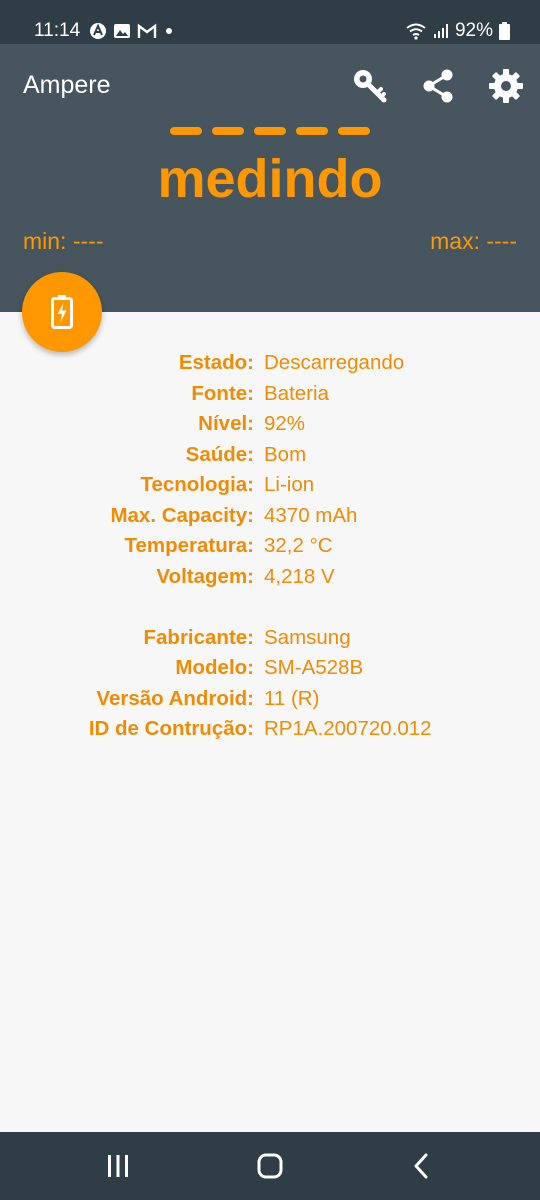  I want to click on info-value: 4370 mAh, so click(311, 515).